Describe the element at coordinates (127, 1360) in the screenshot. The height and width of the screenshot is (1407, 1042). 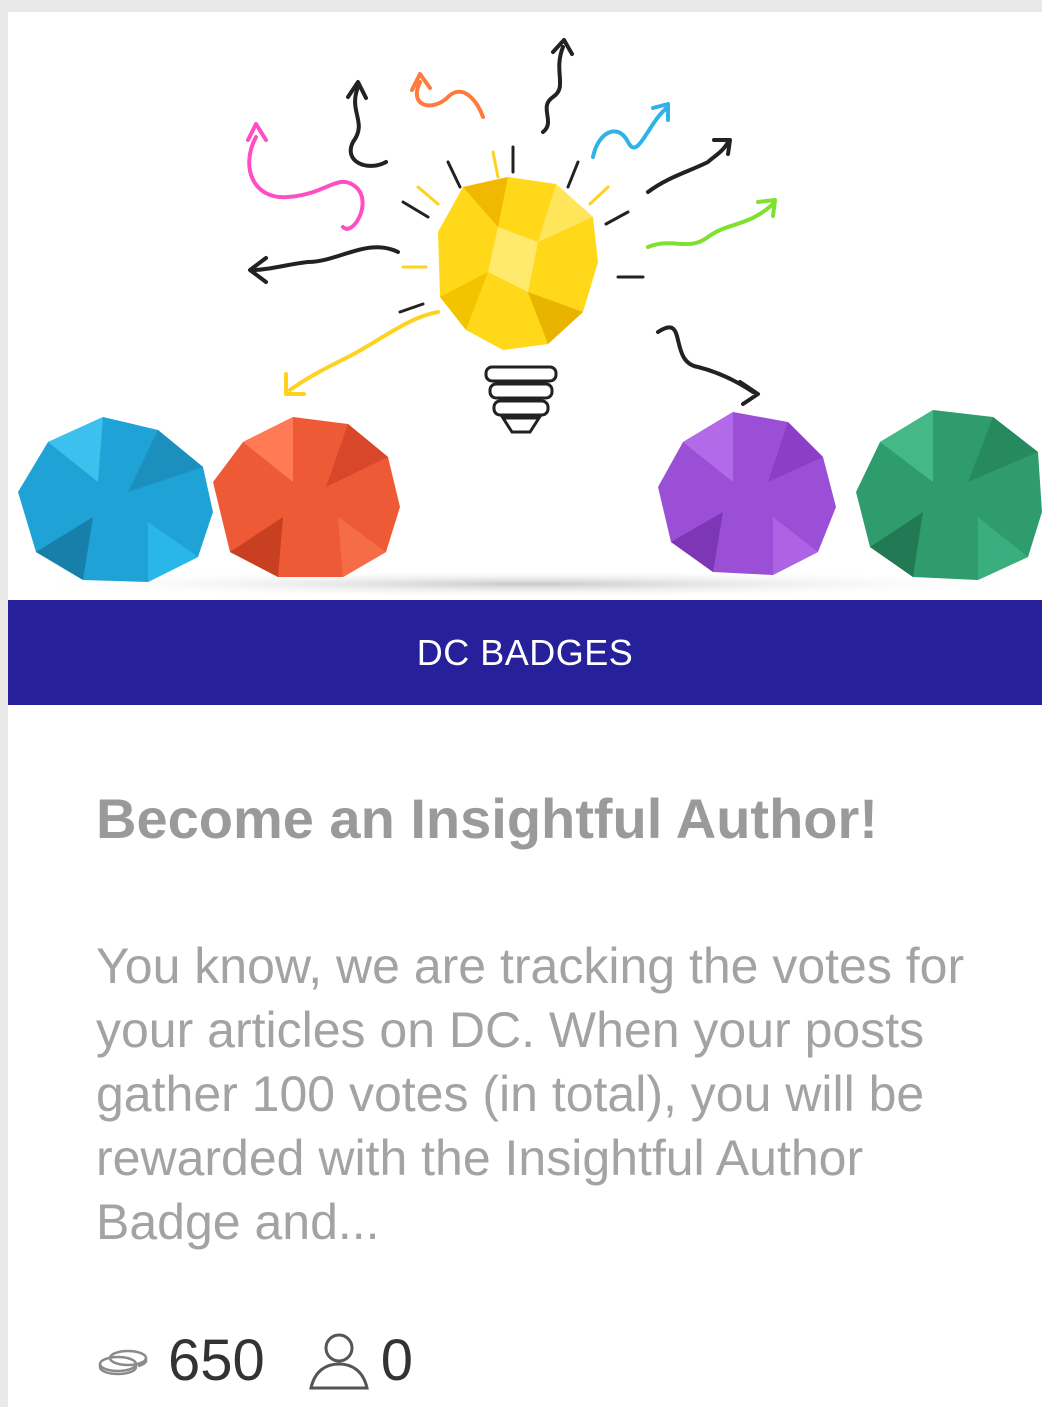
I see `coins-icon` at that location.